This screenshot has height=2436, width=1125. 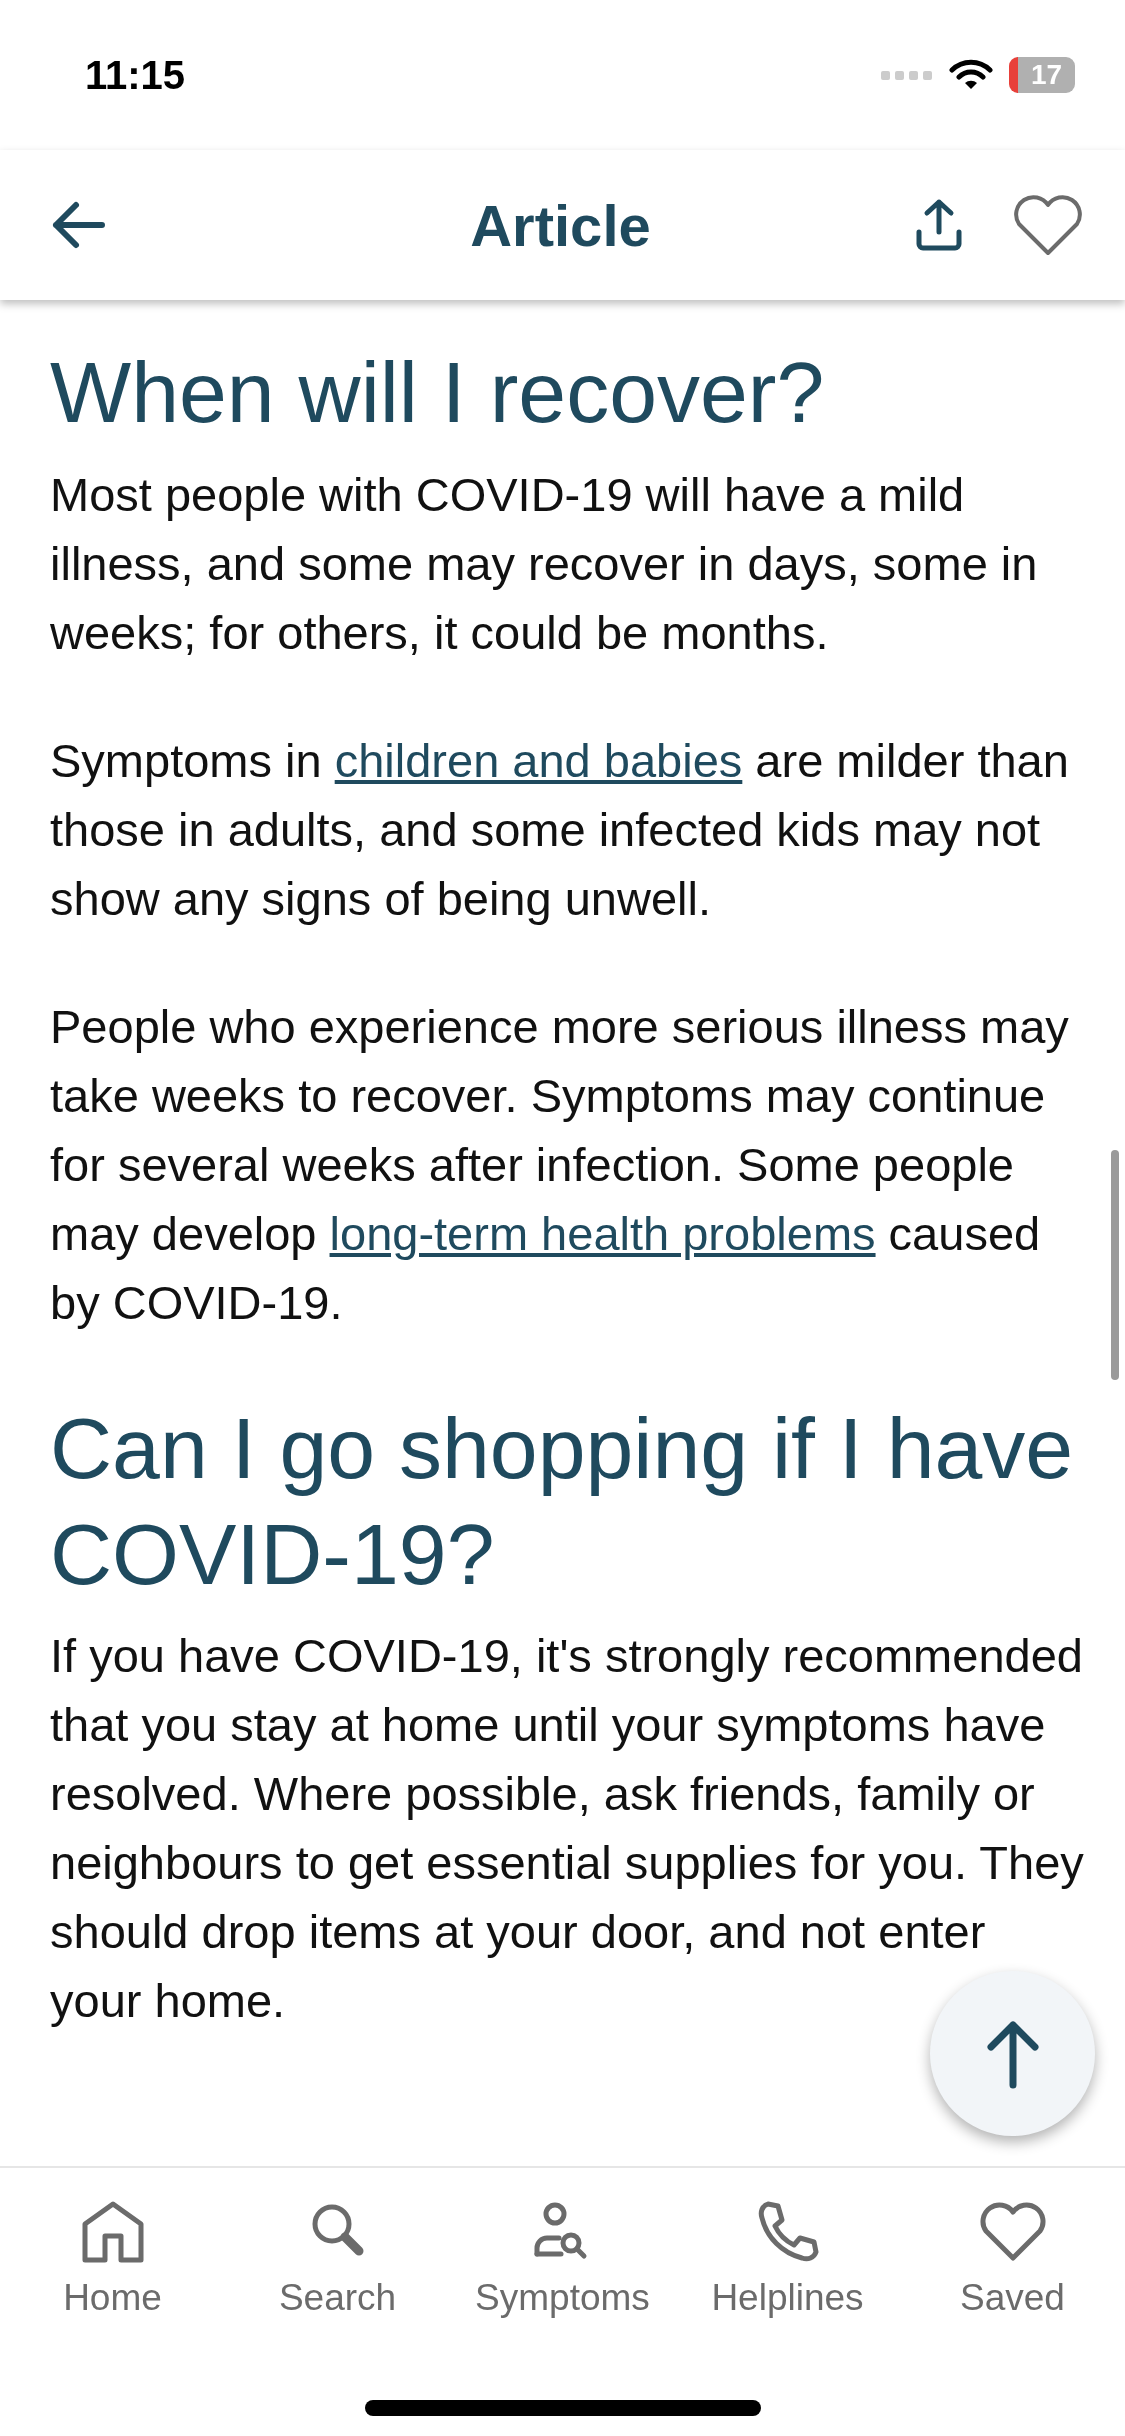 I want to click on favorite-button, so click(x=1048, y=225).